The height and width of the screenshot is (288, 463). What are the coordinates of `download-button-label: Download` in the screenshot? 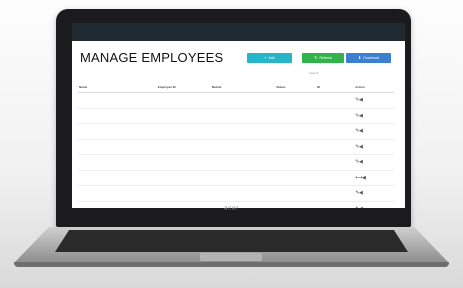 It's located at (371, 58).